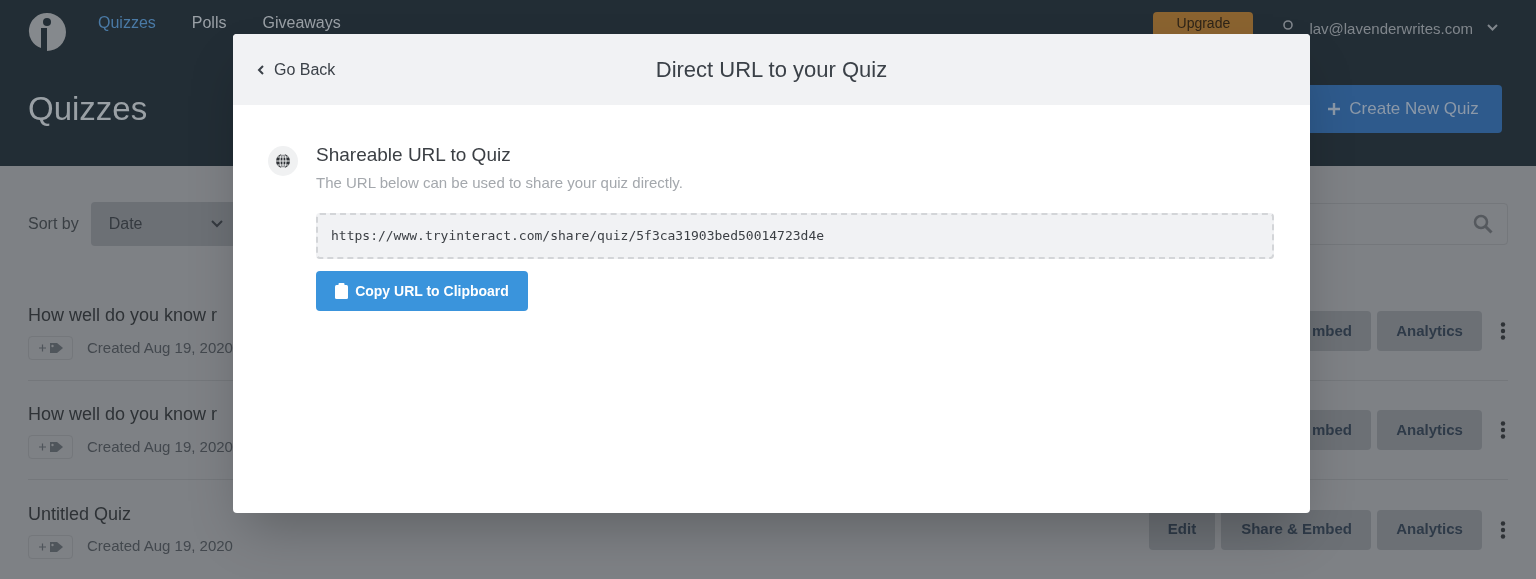 The image size is (1536, 579). What do you see at coordinates (283, 161) in the screenshot?
I see `globe-icon` at bounding box center [283, 161].